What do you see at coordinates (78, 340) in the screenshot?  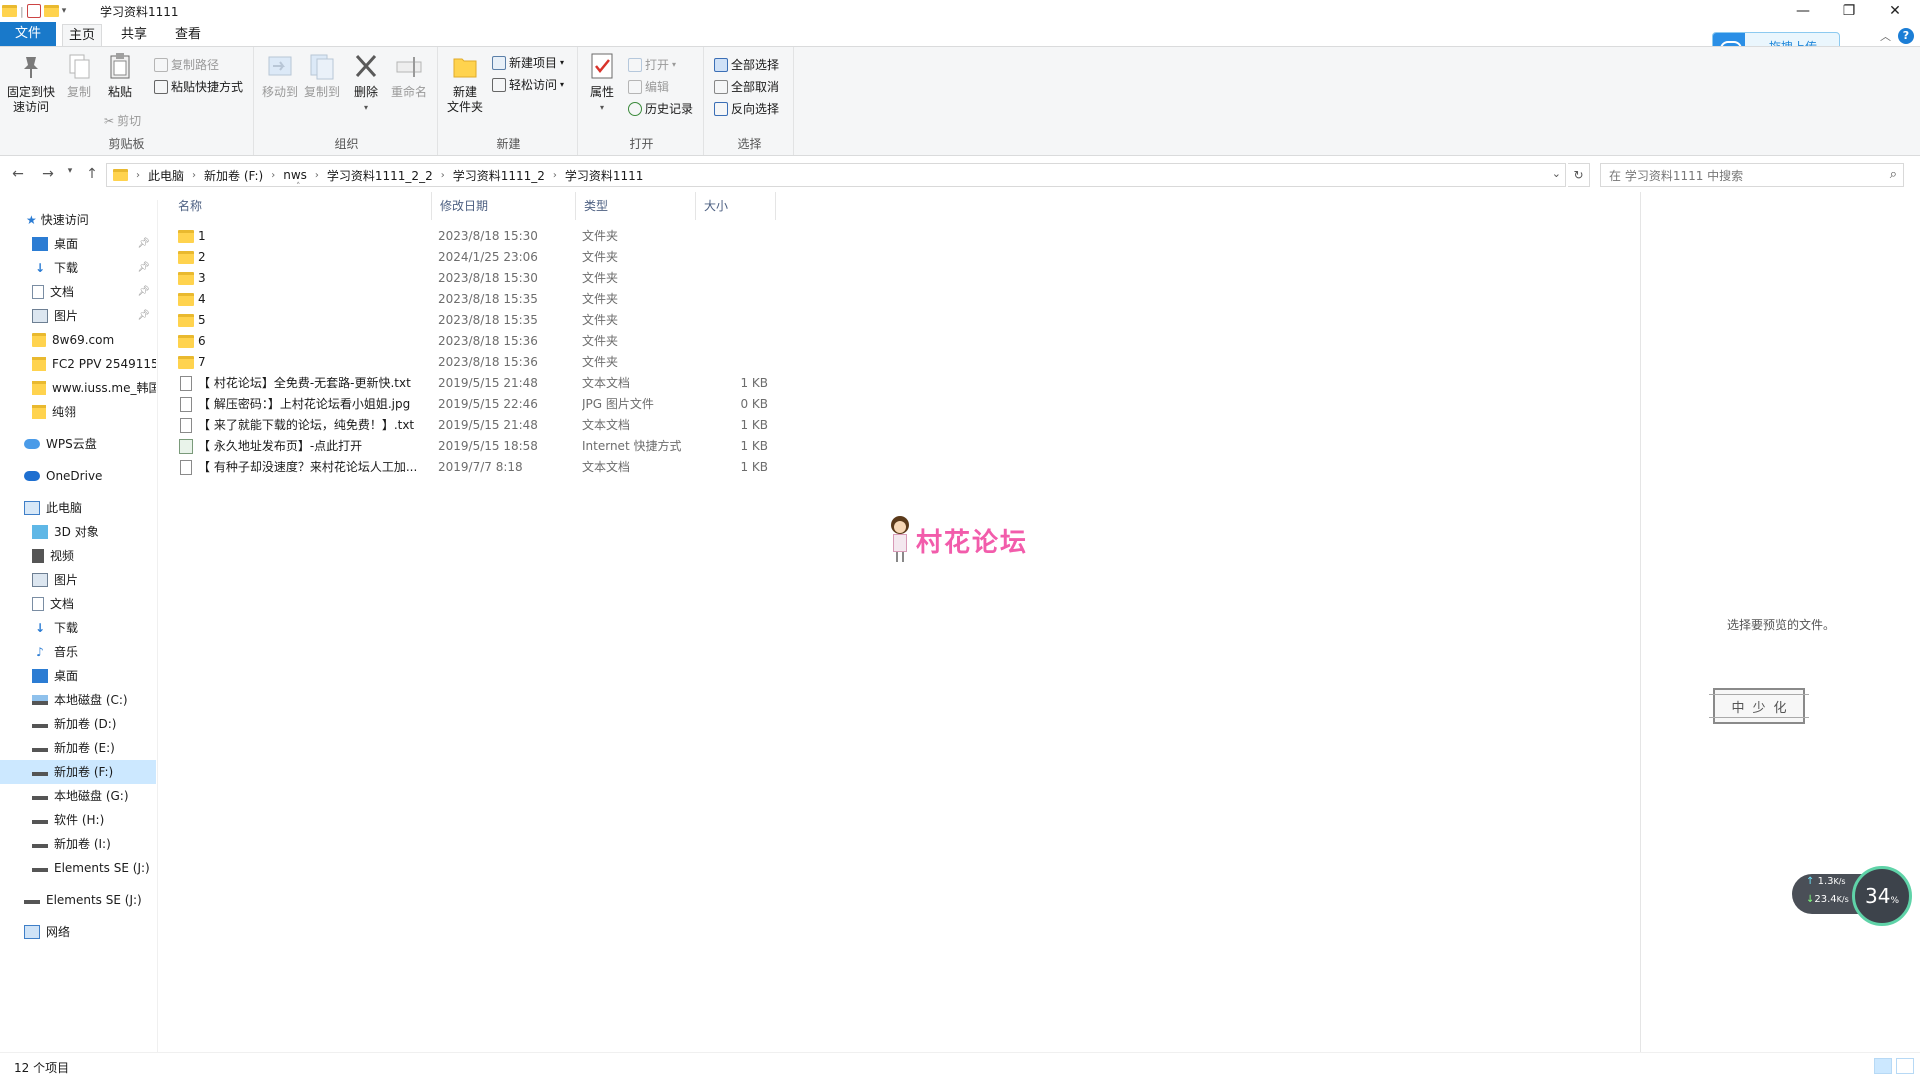 I see `sidebar-item-8w69: 8w69.com` at bounding box center [78, 340].